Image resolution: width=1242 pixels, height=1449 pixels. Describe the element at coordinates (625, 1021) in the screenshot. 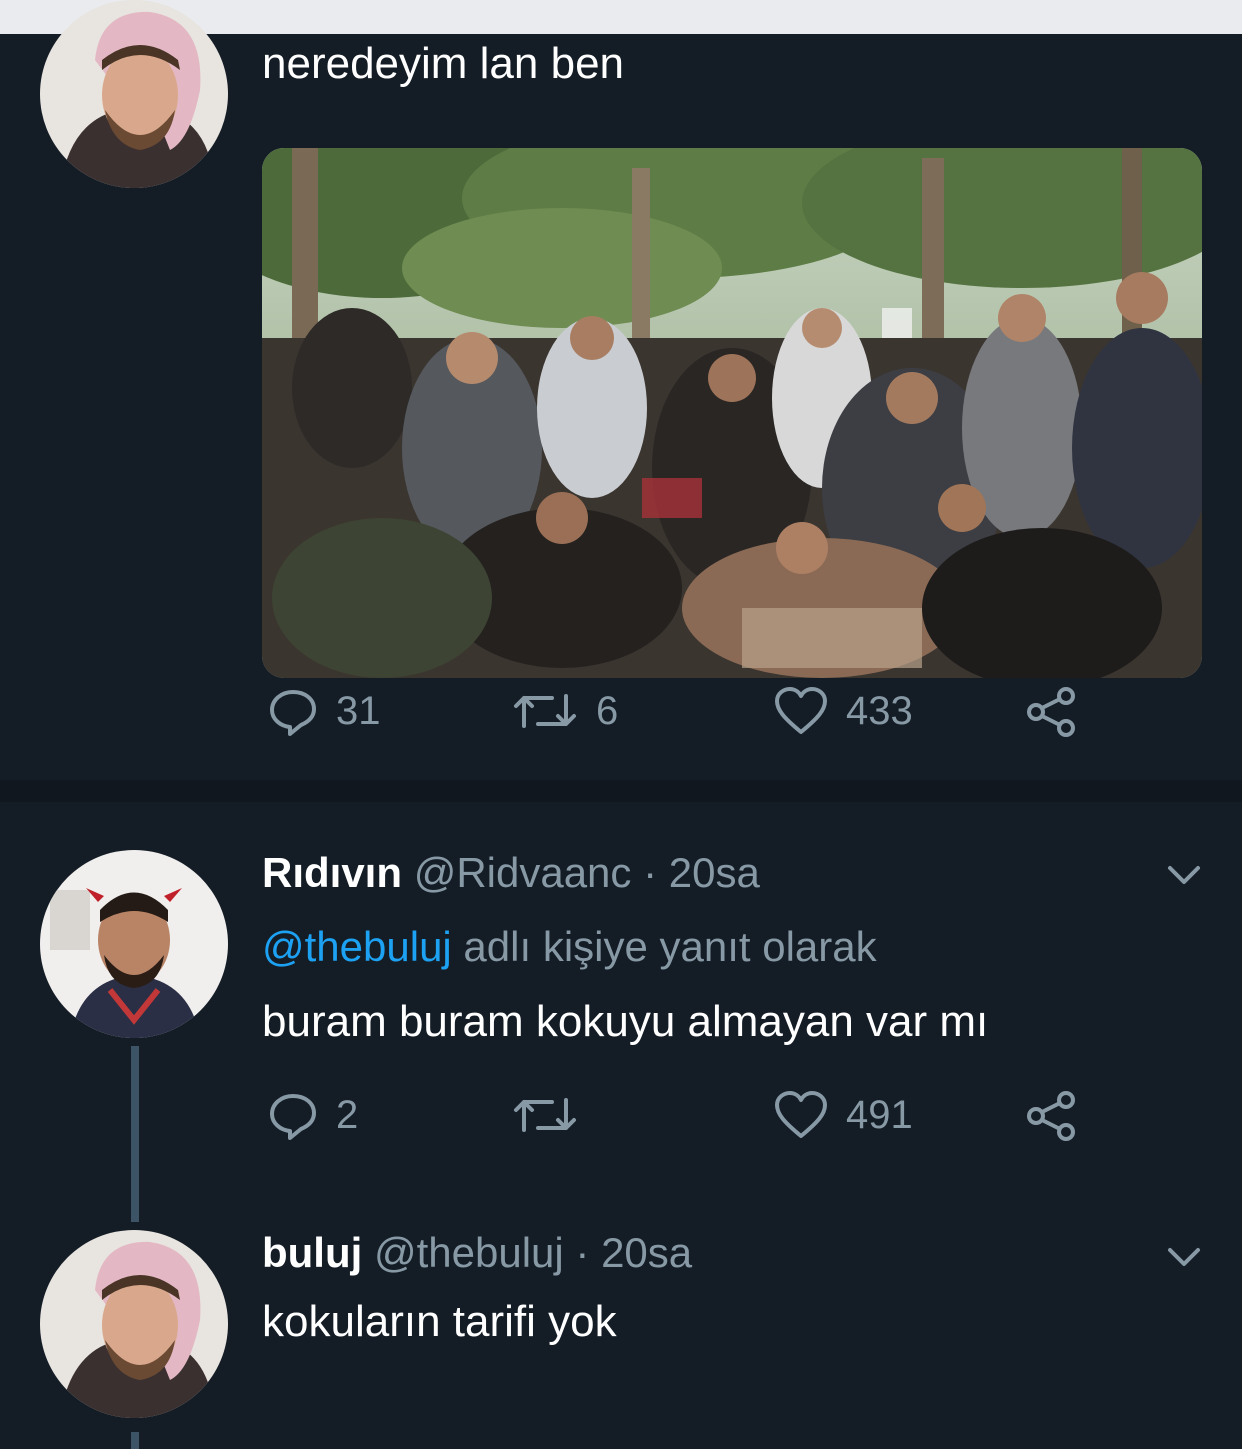

I see `tweet-text: buram buram kokuyu almayan var mı` at that location.